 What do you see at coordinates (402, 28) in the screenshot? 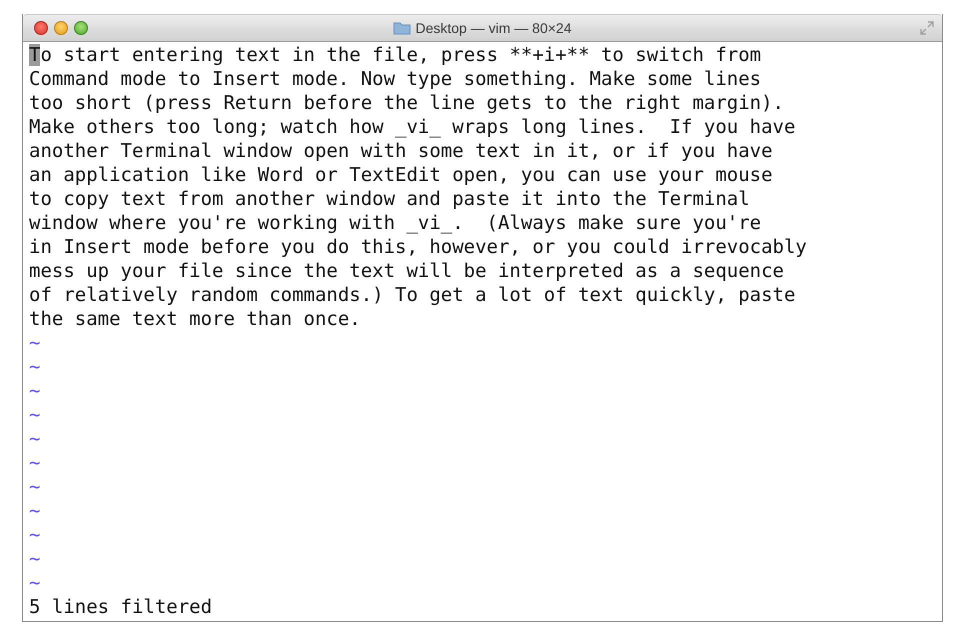
I see `folder-icon` at bounding box center [402, 28].